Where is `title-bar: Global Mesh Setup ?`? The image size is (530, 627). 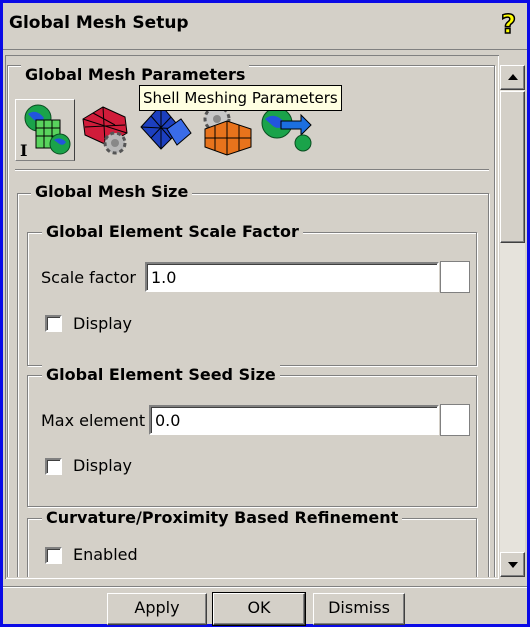
title-bar: Global Mesh Setup ? is located at coordinates (265, 26).